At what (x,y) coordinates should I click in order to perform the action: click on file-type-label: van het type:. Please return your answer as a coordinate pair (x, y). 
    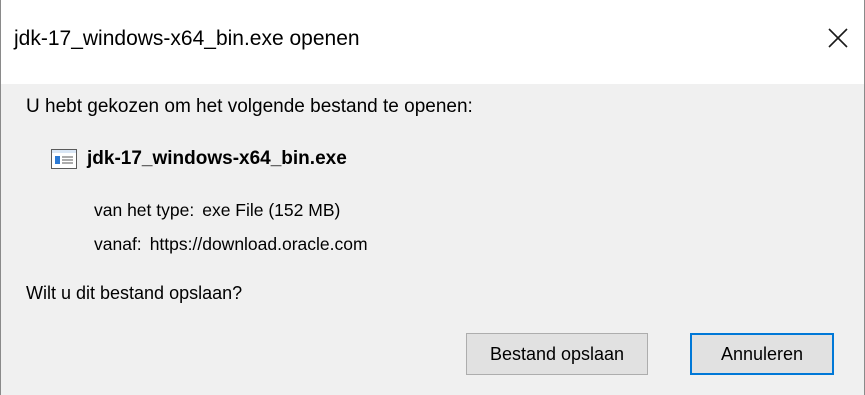
    Looking at the image, I should click on (144, 210).